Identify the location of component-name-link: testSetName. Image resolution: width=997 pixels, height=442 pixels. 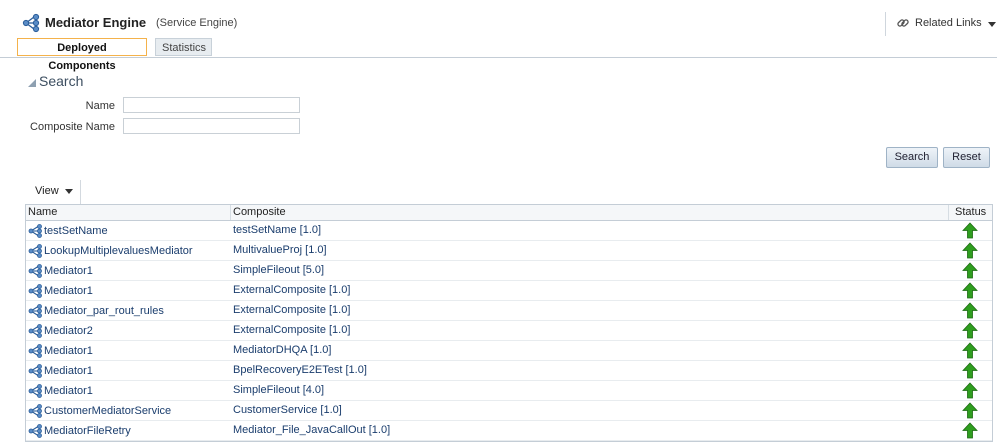
(68, 231).